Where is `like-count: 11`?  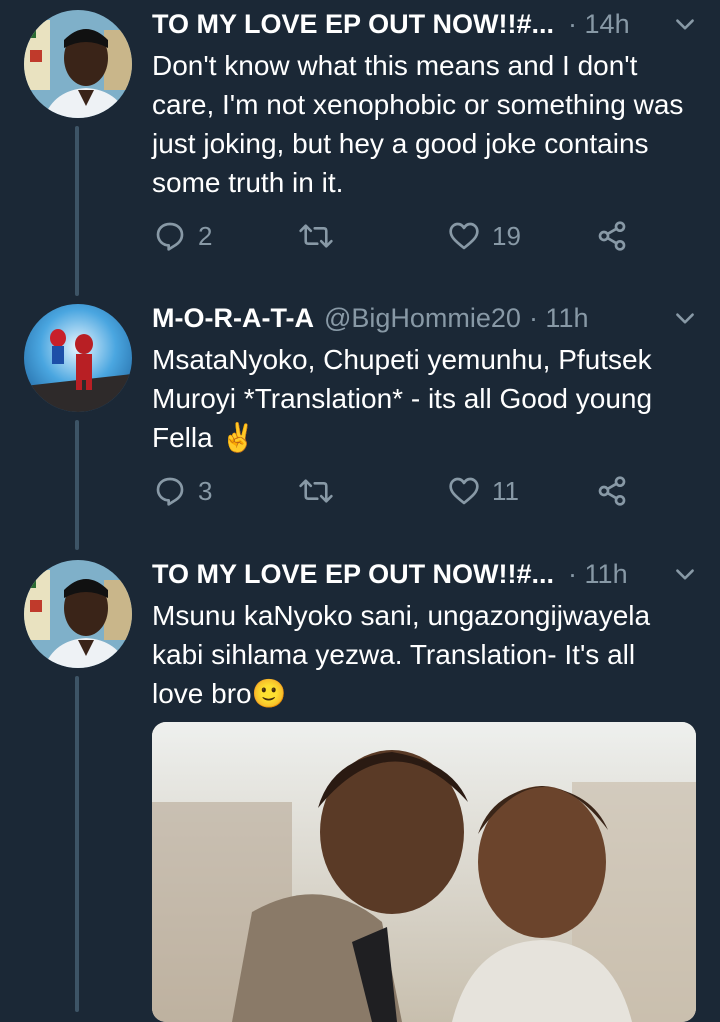 like-count: 11 is located at coordinates (505, 490).